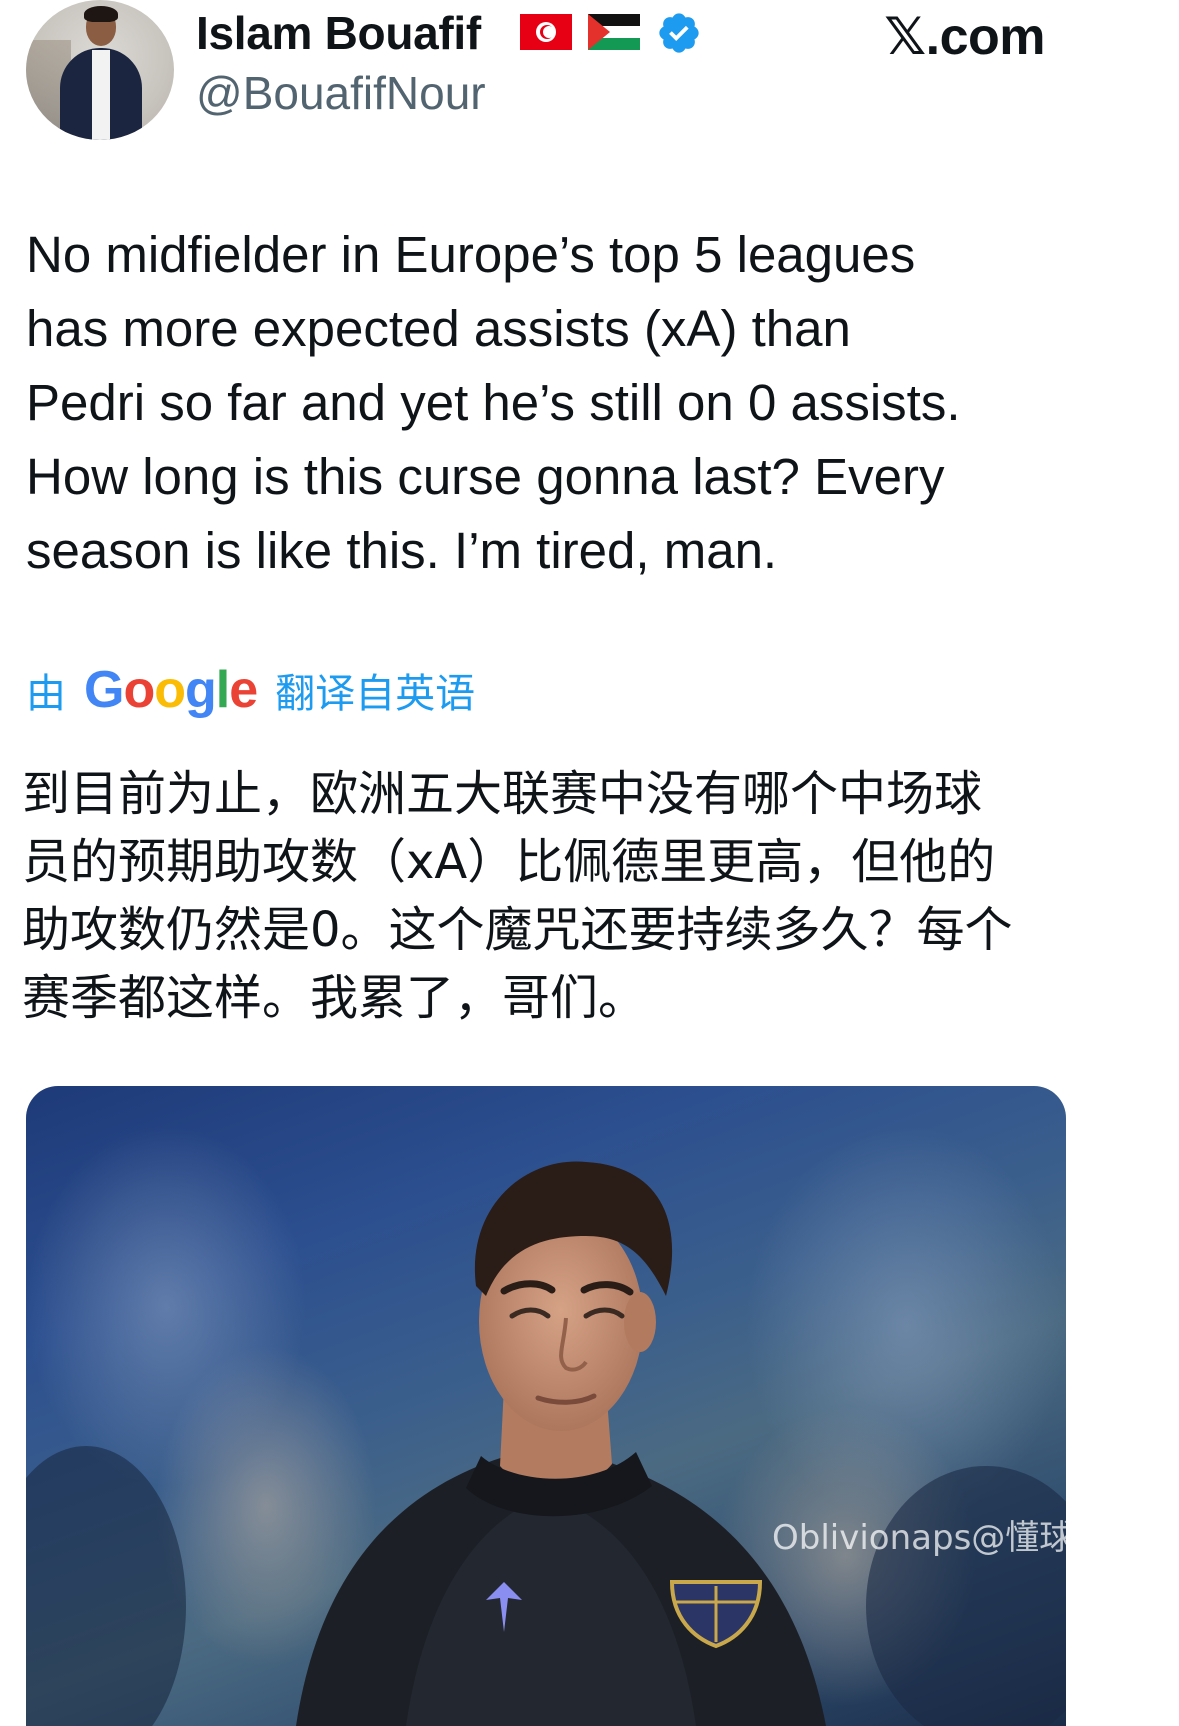 This screenshot has height=1726, width=1179. What do you see at coordinates (614, 32) in the screenshot?
I see `palestine-flag-icon` at bounding box center [614, 32].